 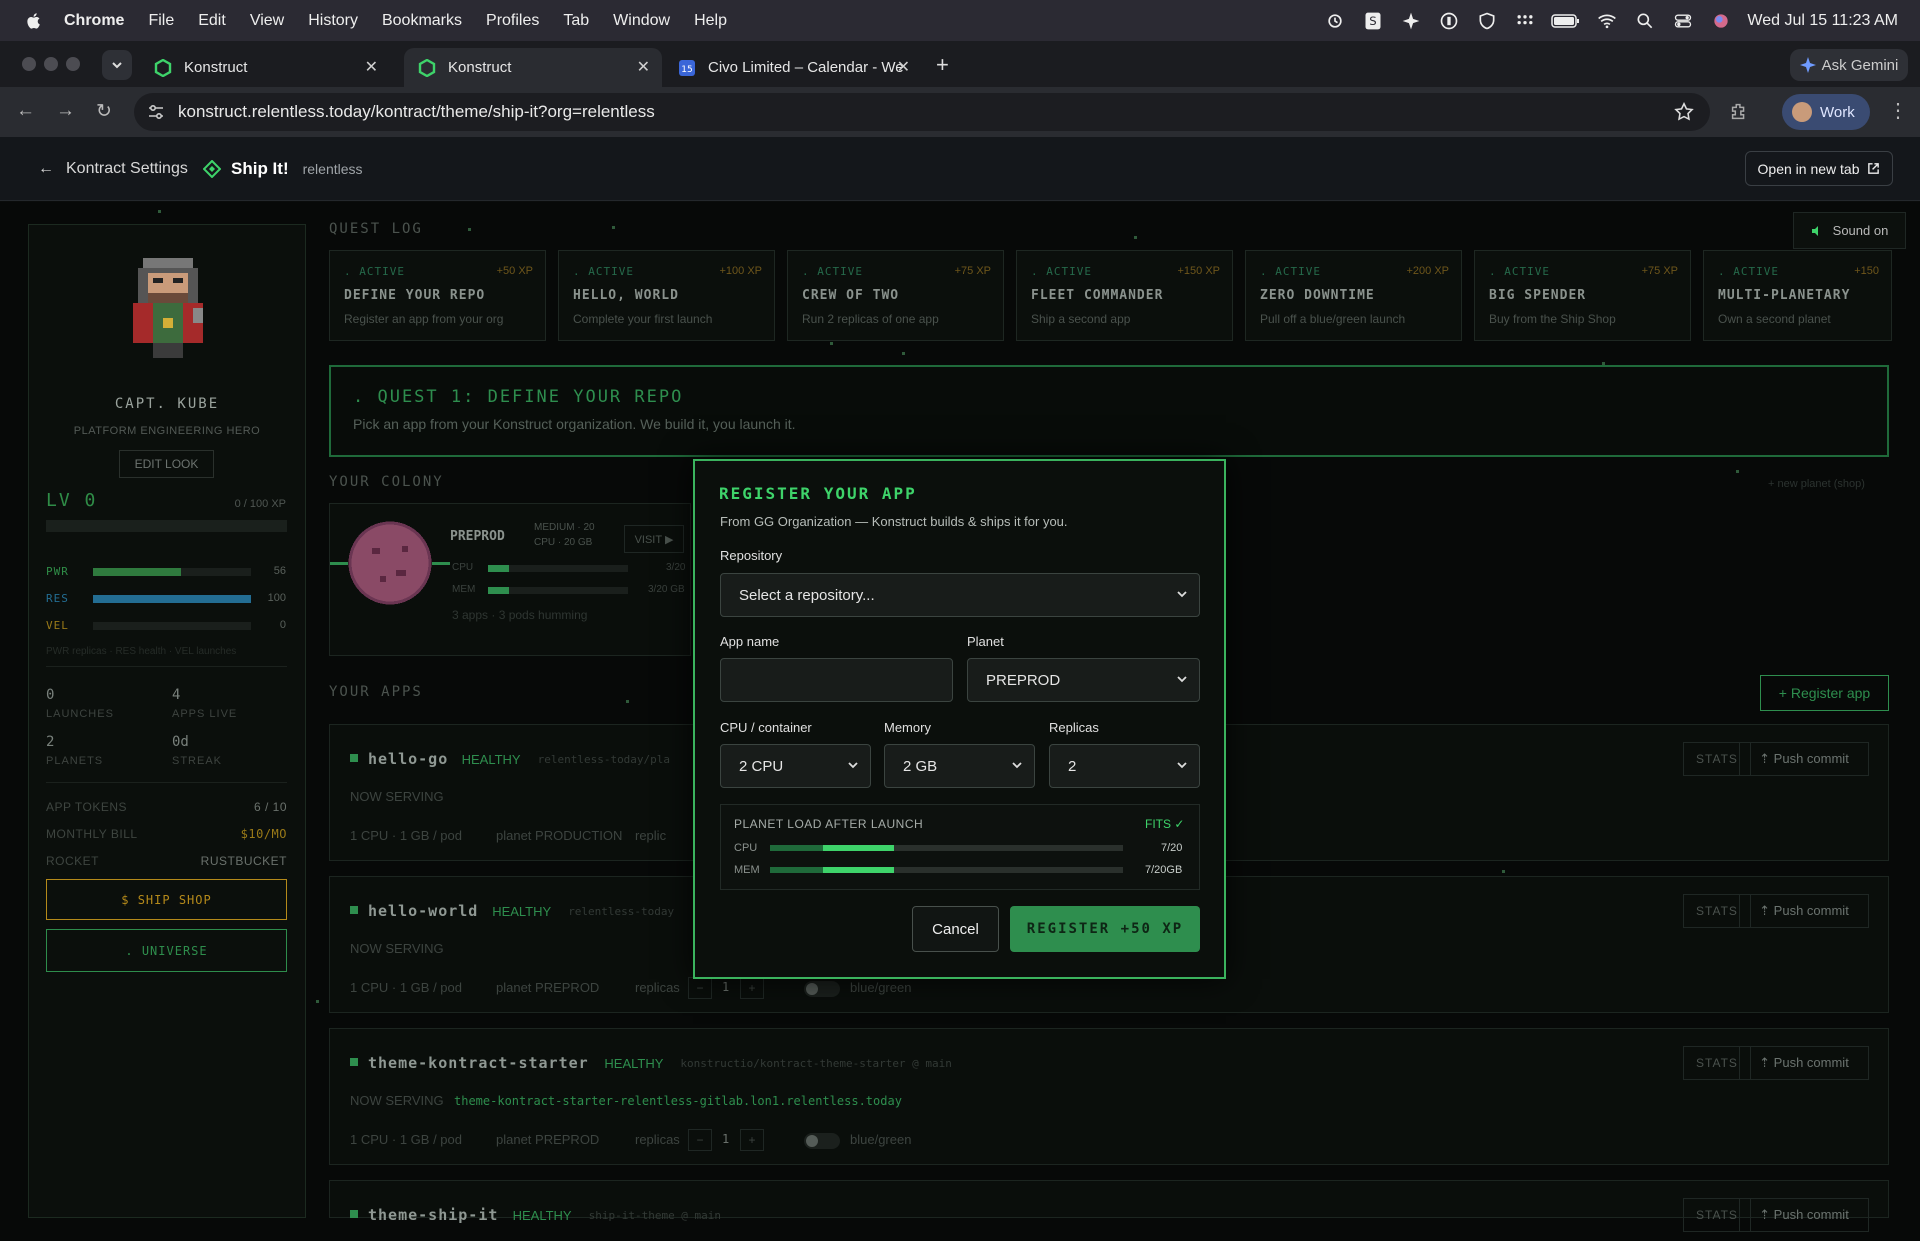 What do you see at coordinates (1124, 766) in the screenshot?
I see `replicas-select: 2` at bounding box center [1124, 766].